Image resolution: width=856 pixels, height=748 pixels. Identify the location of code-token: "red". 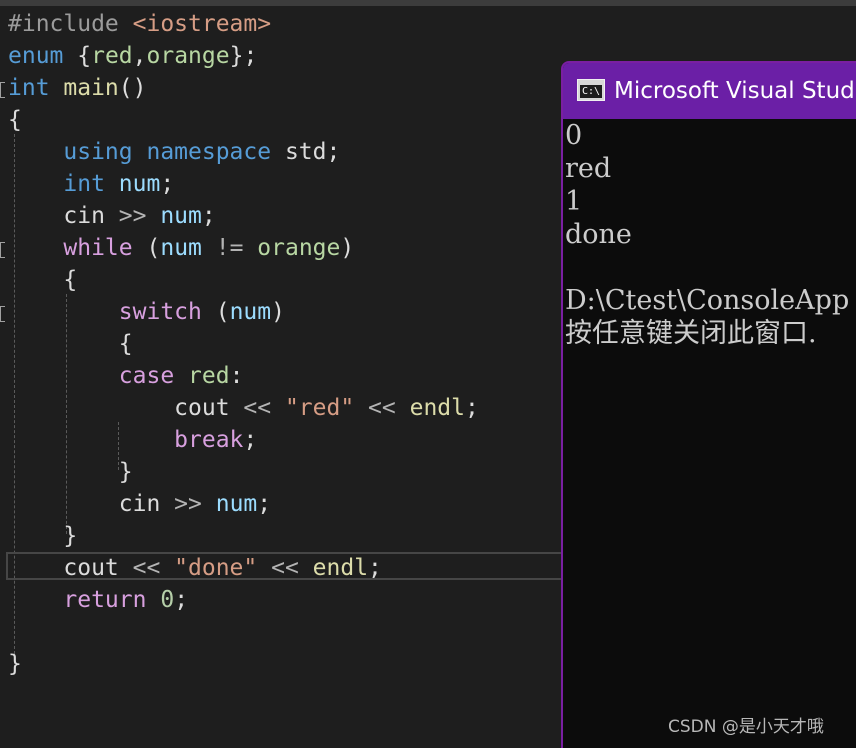
(326, 408).